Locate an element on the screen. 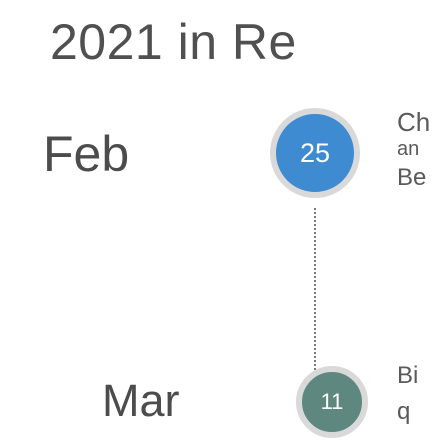  date-badge: 11 is located at coordinates (332, 402).